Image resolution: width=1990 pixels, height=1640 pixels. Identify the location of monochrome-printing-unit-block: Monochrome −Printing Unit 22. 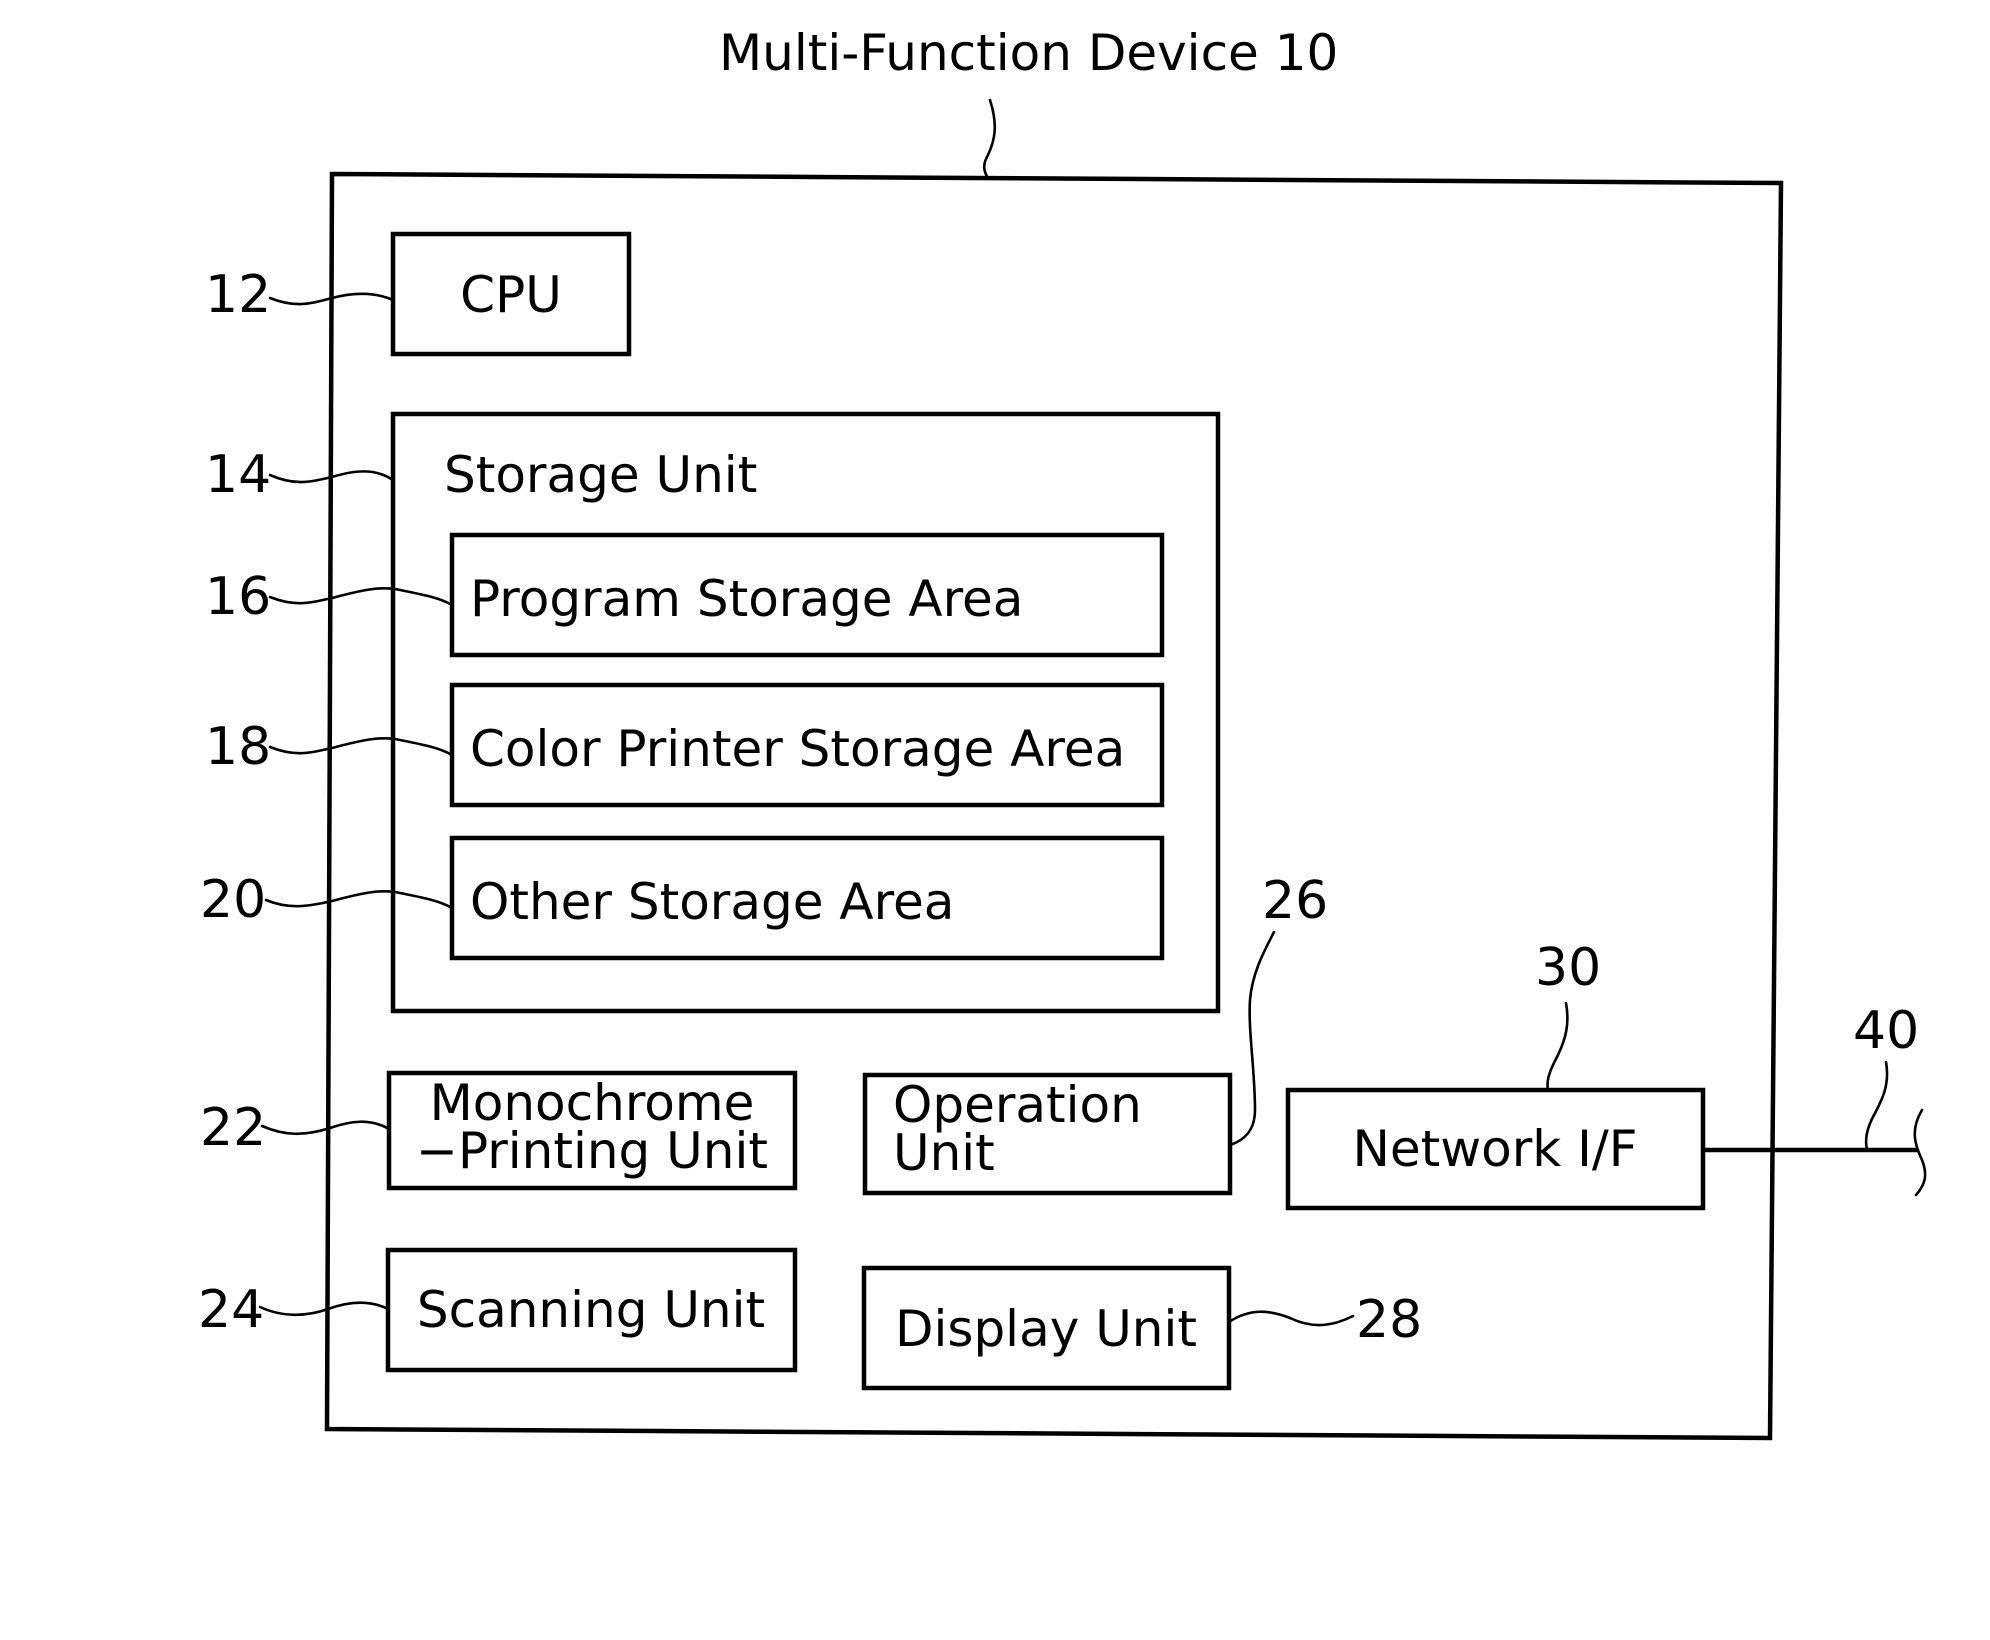
(499, 1130).